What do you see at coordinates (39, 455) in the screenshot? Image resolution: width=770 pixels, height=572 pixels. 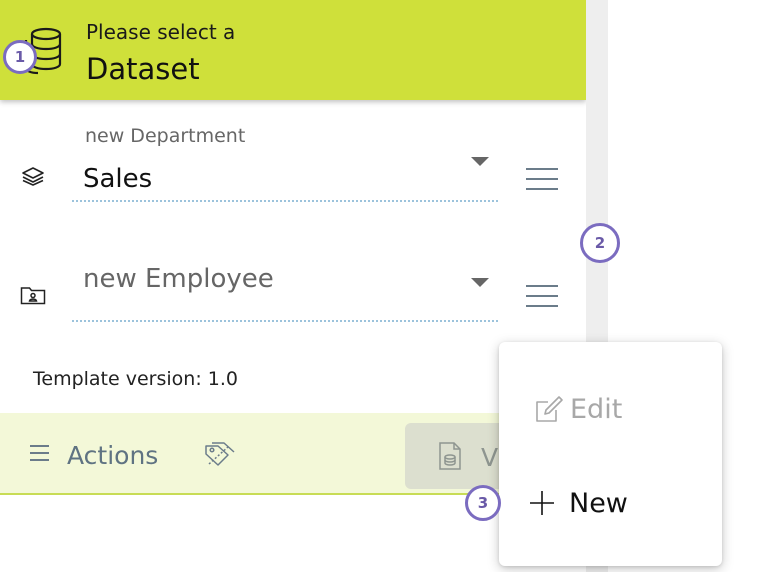 I see `menu-icon` at bounding box center [39, 455].